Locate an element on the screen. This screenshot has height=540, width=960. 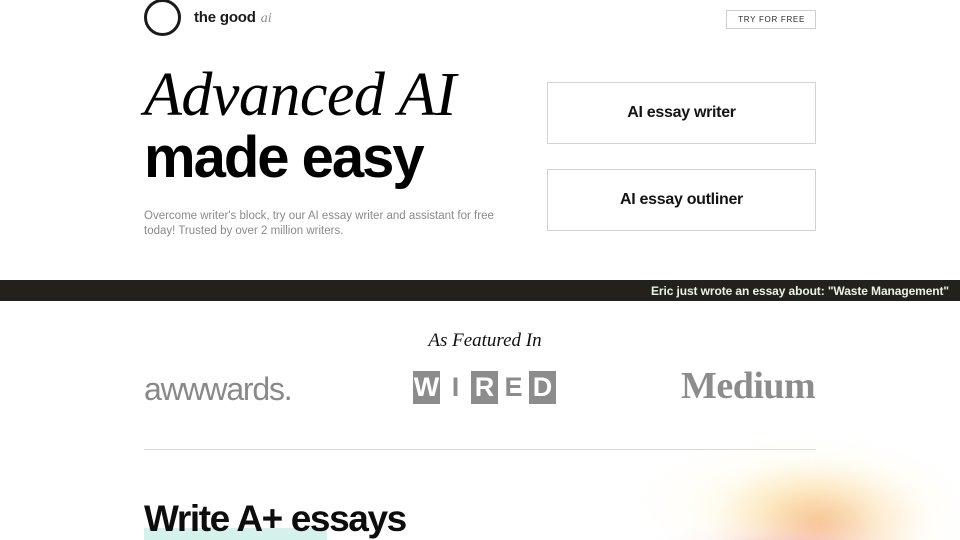
hero-headline-line1: Advanced AI is located at coordinates (300, 95).